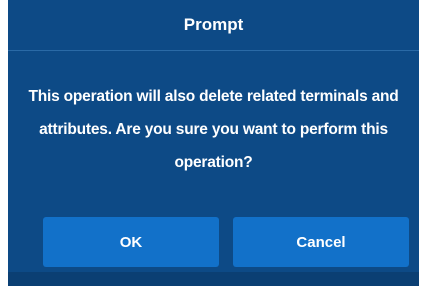  Describe the element at coordinates (213, 279) in the screenshot. I see `dialog-bottom-edge` at that location.